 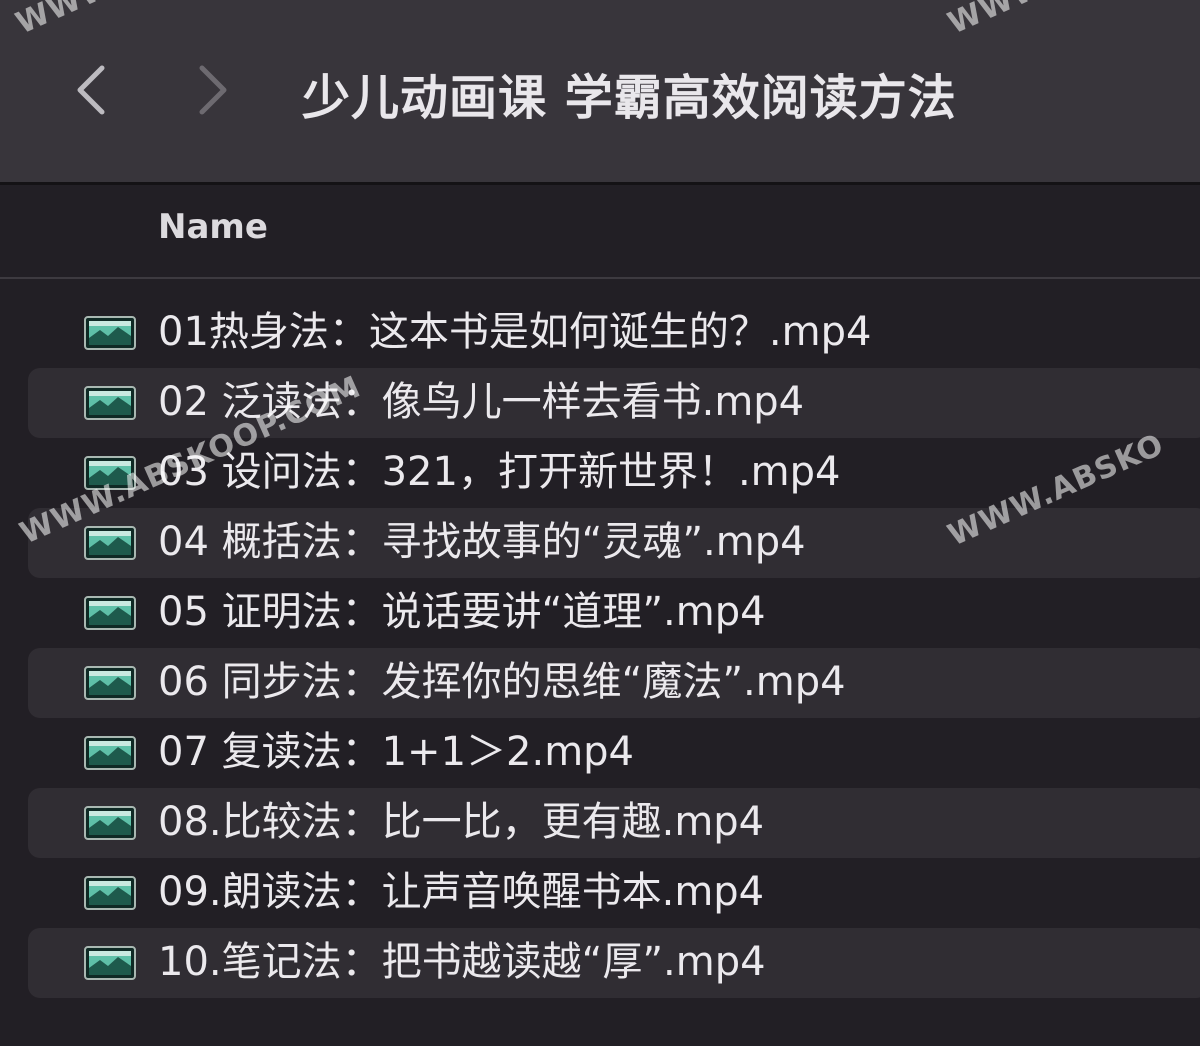 What do you see at coordinates (461, 892) in the screenshot?
I see `file-name: 09.朗读法：让声音唤醒书本.mp4` at bounding box center [461, 892].